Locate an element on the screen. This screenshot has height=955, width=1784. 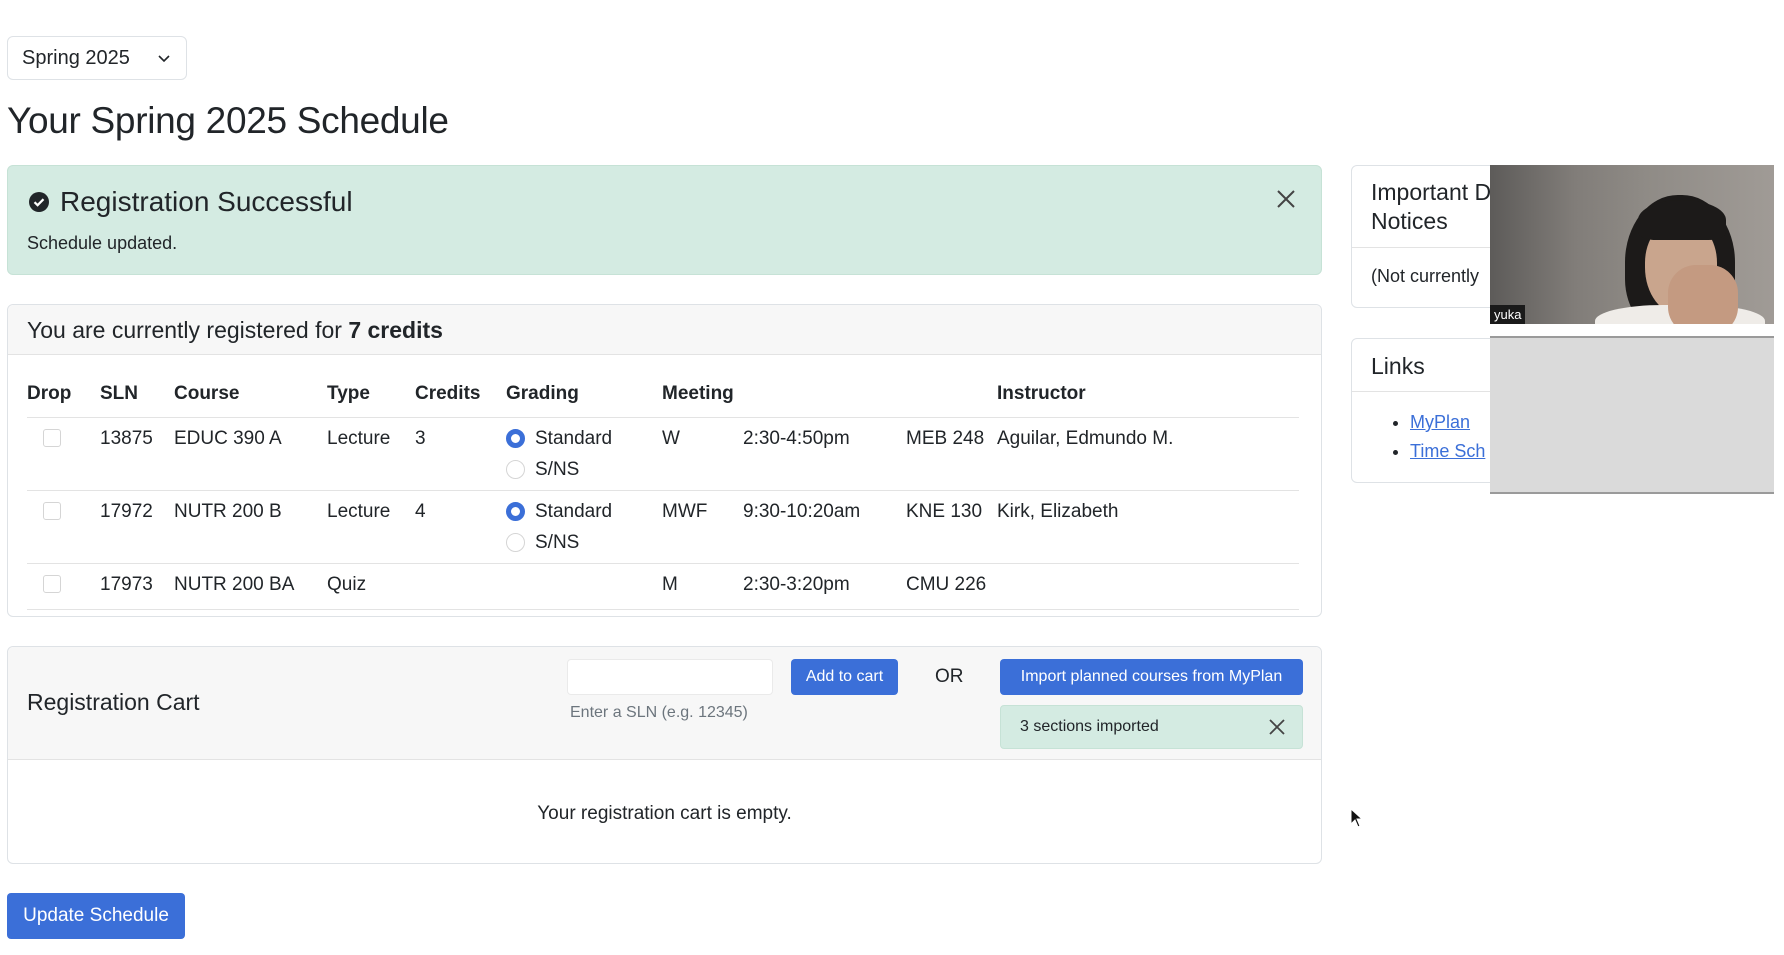
alert-message: Schedule updated. is located at coordinates (102, 243).